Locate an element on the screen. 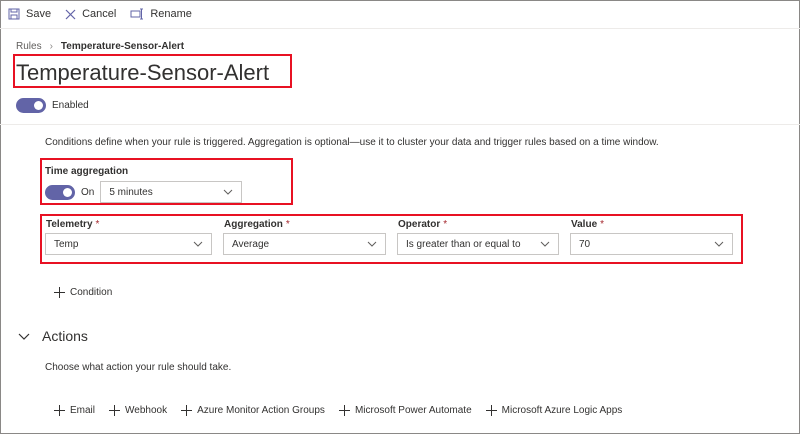 The width and height of the screenshot is (800, 434). add-logic-apps-action: Microsoft Azure Logic Apps is located at coordinates (554, 410).